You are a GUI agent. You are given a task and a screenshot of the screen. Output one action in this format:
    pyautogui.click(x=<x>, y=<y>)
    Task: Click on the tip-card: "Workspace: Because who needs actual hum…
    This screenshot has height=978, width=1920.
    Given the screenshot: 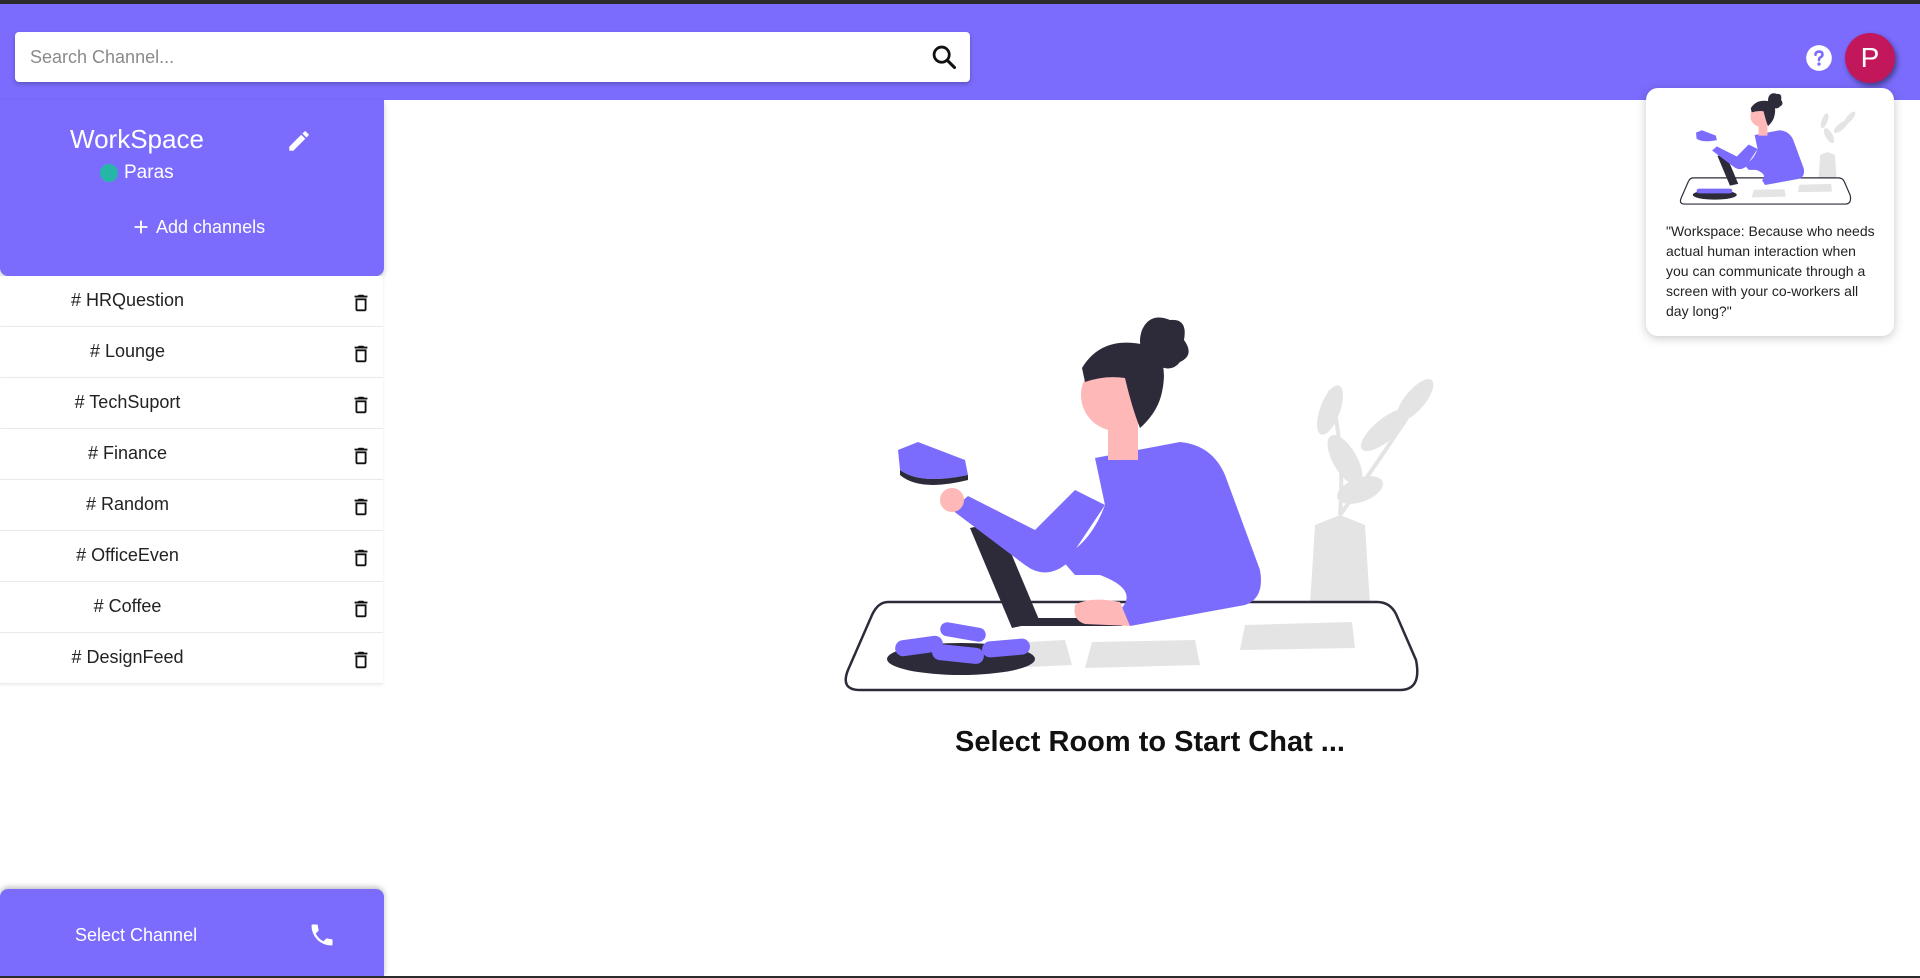 What is the action you would take?
    pyautogui.click(x=1770, y=212)
    